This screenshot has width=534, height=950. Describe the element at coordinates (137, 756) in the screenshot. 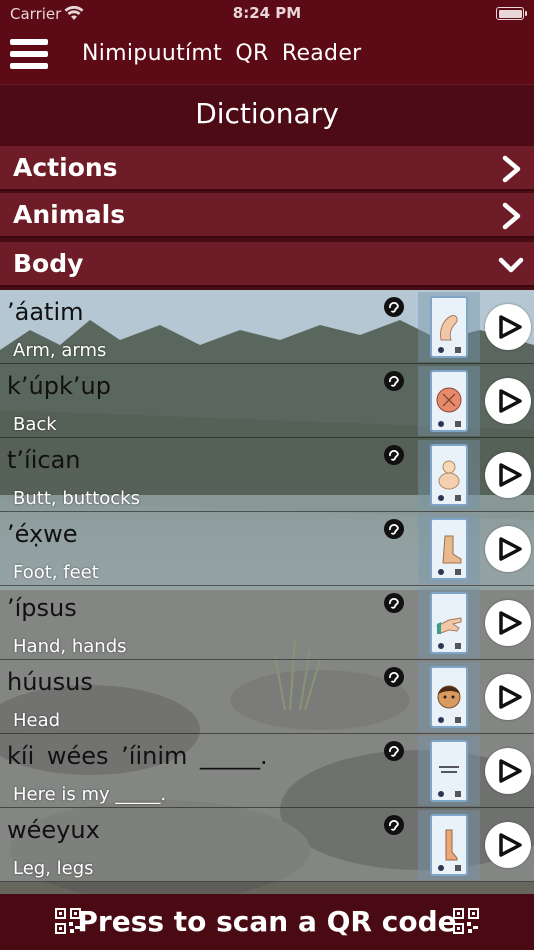

I see `word-nimipuu: kíi wées ’íinim _____.` at that location.